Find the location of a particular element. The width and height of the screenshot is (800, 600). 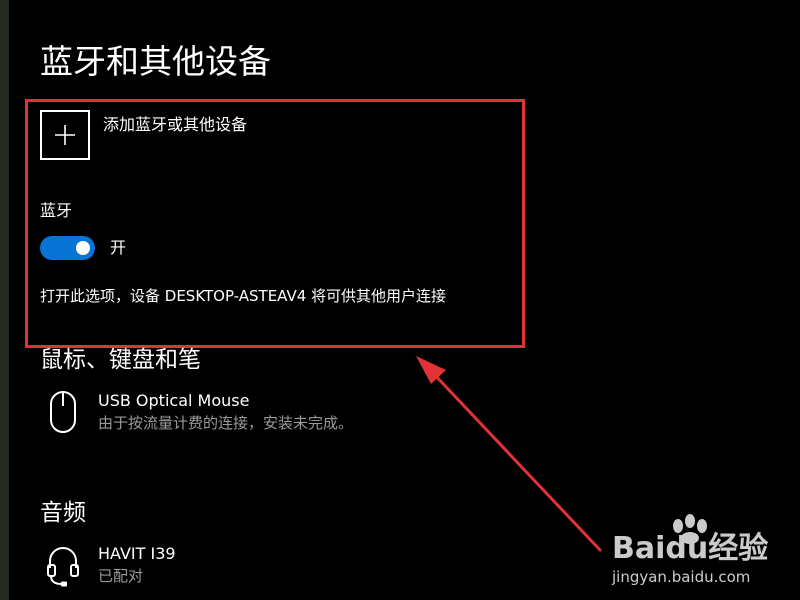

watermark: Baidu经验 jingyan.baidu.com is located at coordinates (702, 552).